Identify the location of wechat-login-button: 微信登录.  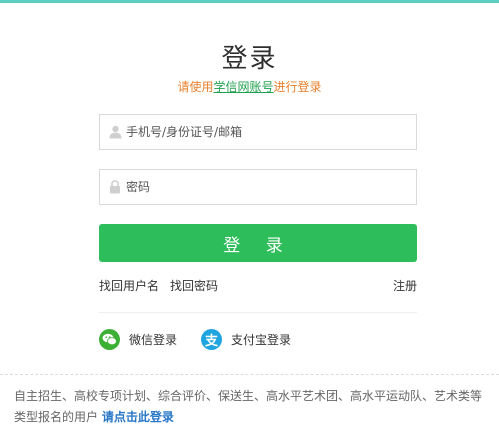
(138, 339).